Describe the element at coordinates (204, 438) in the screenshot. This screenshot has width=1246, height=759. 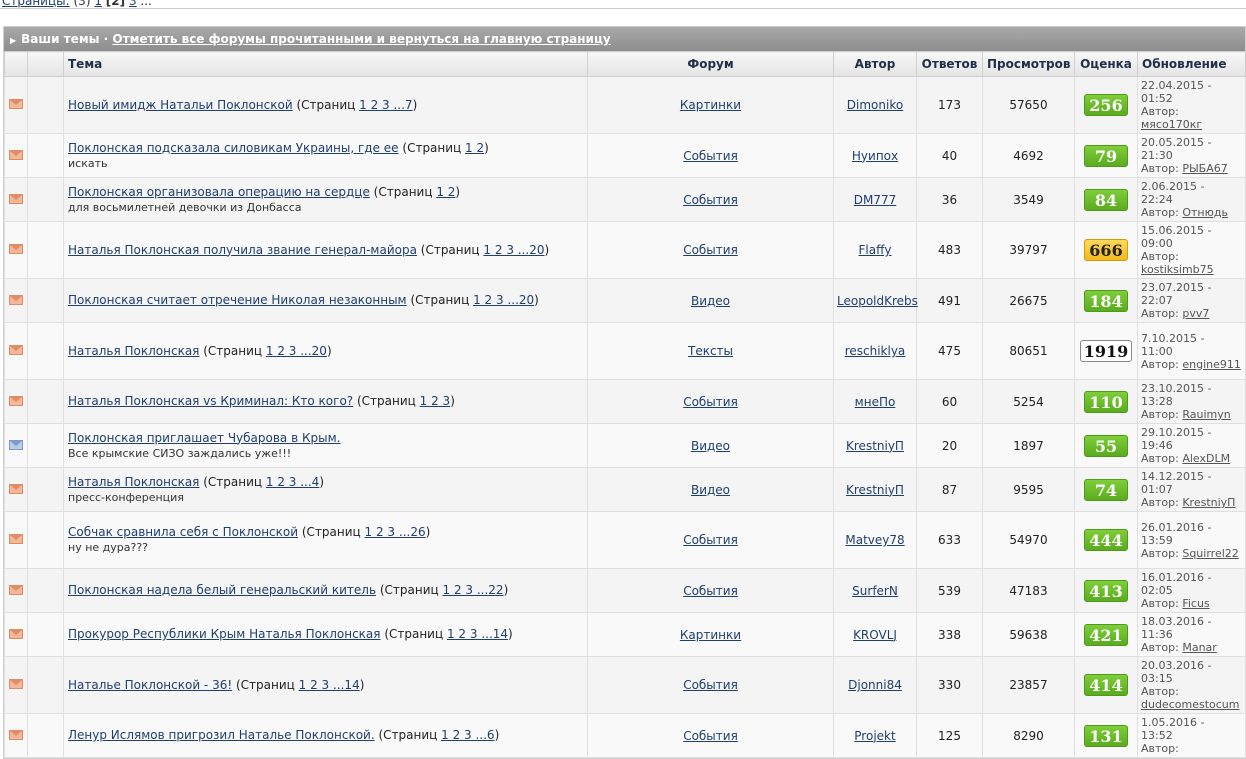
I see `topic-link: Поклонская приглашает Чубарова в Крым.` at that location.